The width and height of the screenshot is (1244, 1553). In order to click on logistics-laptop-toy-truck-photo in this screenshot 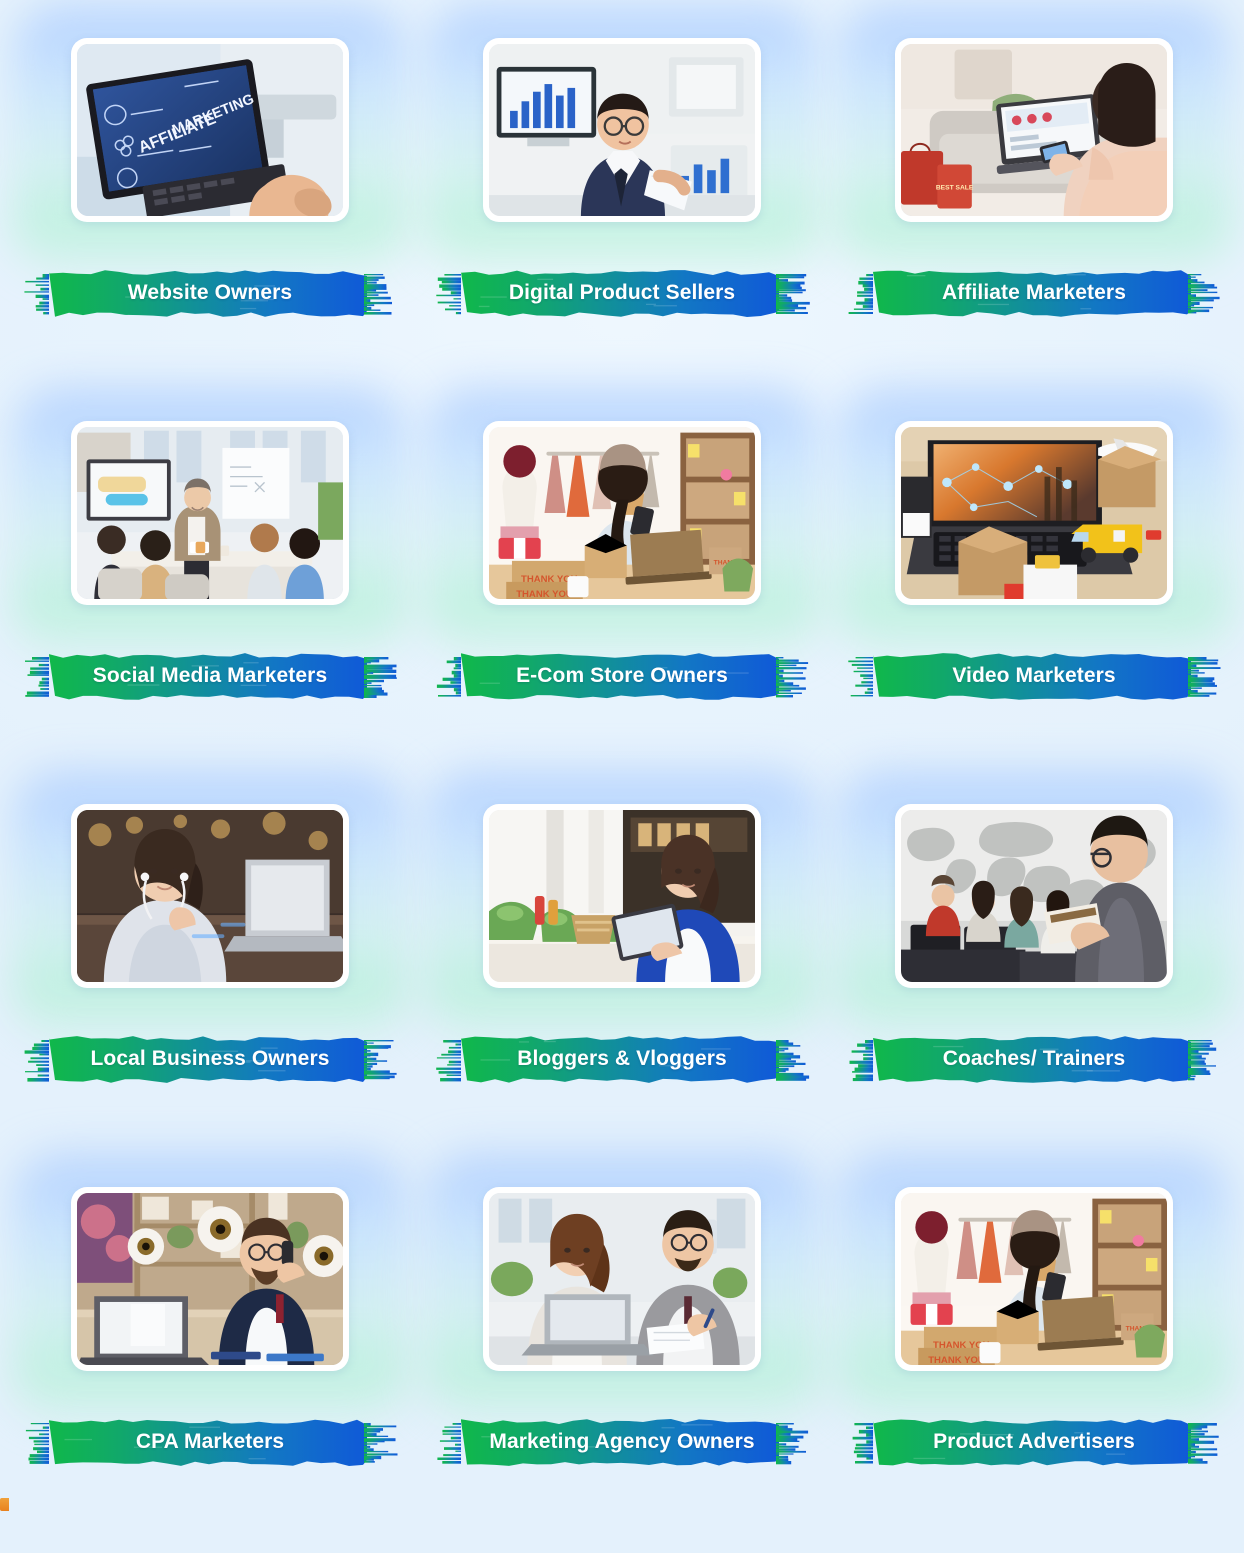, I will do `click(1034, 513)`.